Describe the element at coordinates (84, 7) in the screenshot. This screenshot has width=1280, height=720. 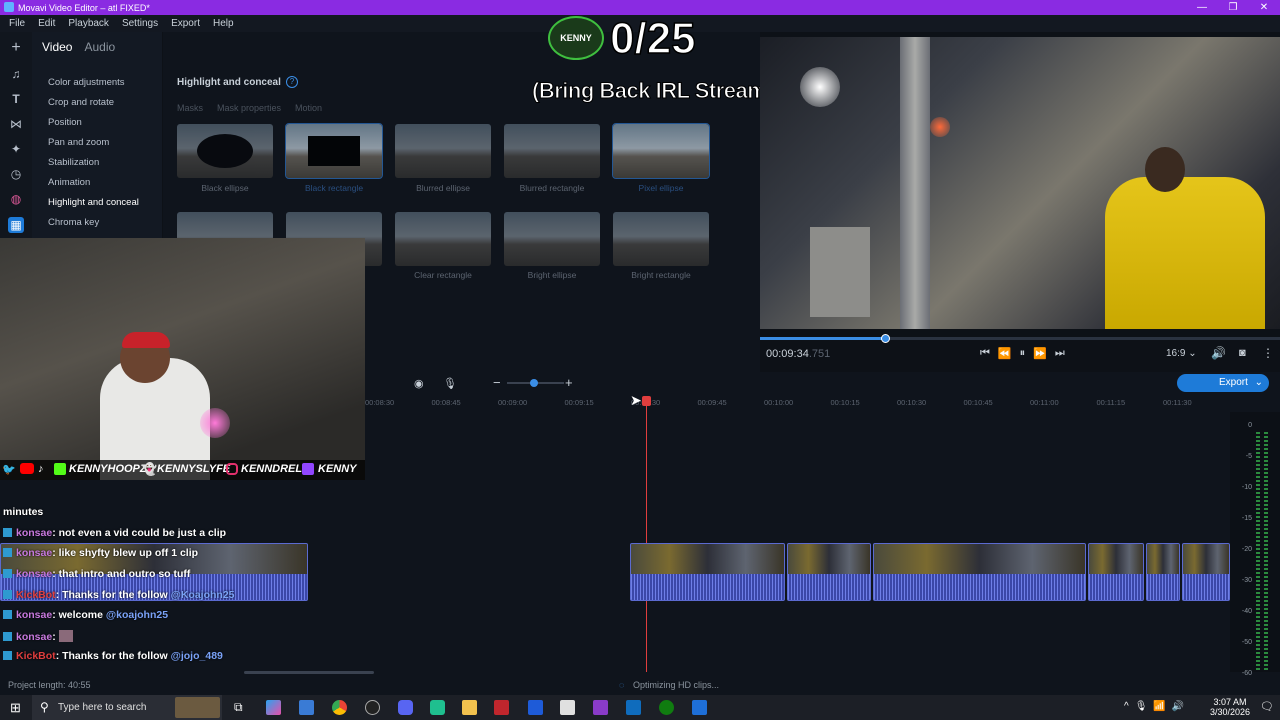
I see `window-title: Movavi Video Editor – atl FIXED*` at that location.